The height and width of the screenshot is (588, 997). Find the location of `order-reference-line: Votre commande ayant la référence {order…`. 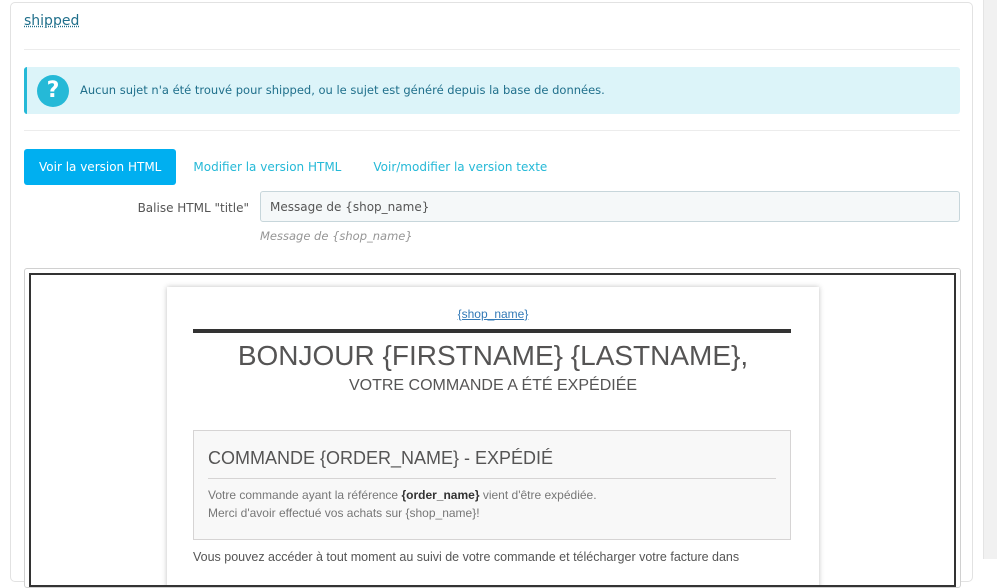

order-reference-line: Votre commande ayant la référence {order… is located at coordinates (402, 495).